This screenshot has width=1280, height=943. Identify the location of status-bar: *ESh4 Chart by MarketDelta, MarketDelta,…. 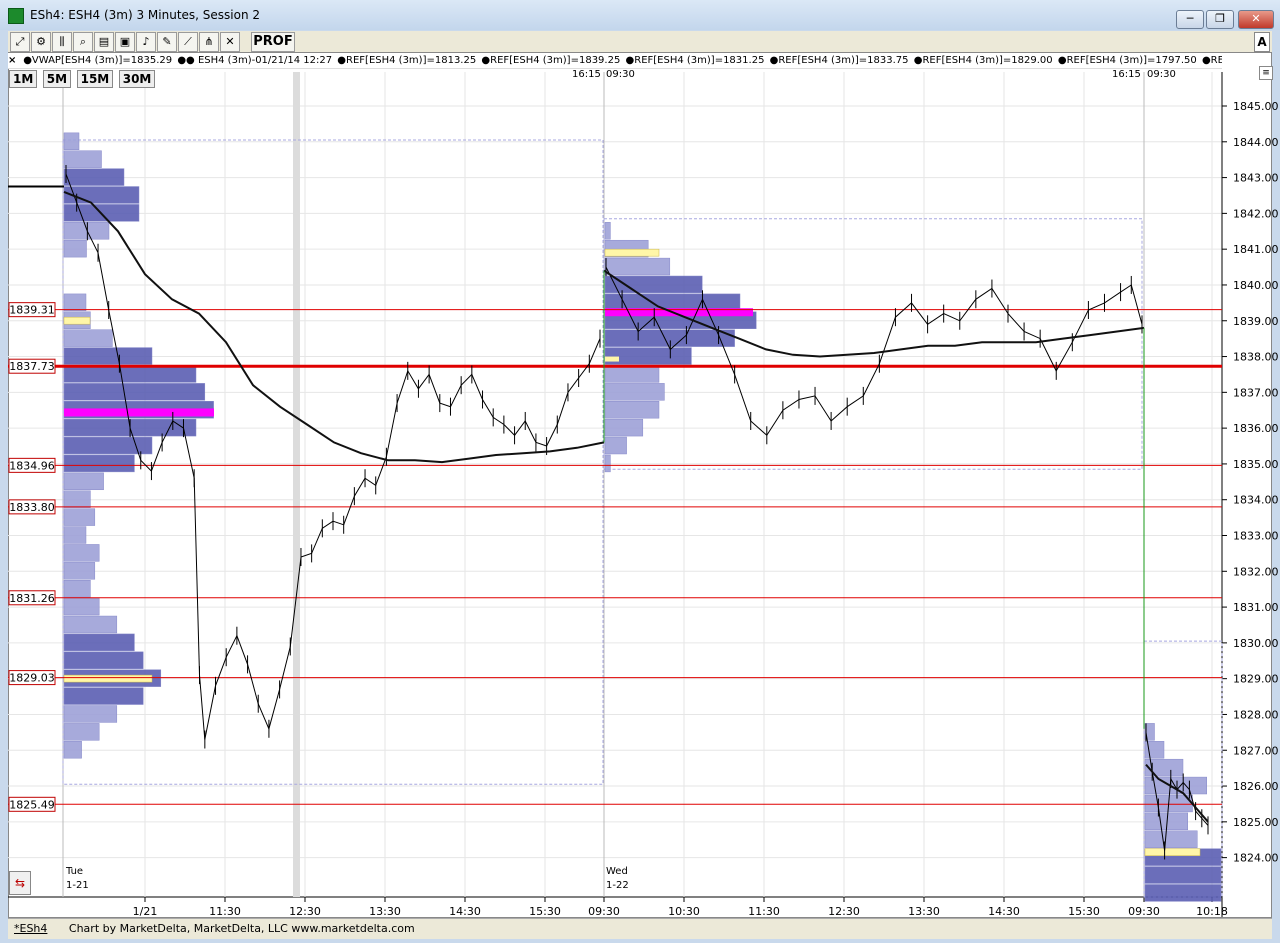
(640, 928).